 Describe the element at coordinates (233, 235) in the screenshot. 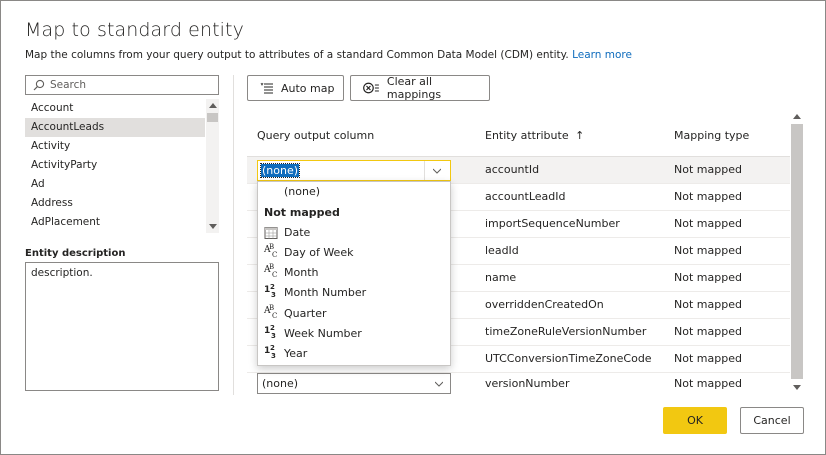

I see `panel-divider` at that location.